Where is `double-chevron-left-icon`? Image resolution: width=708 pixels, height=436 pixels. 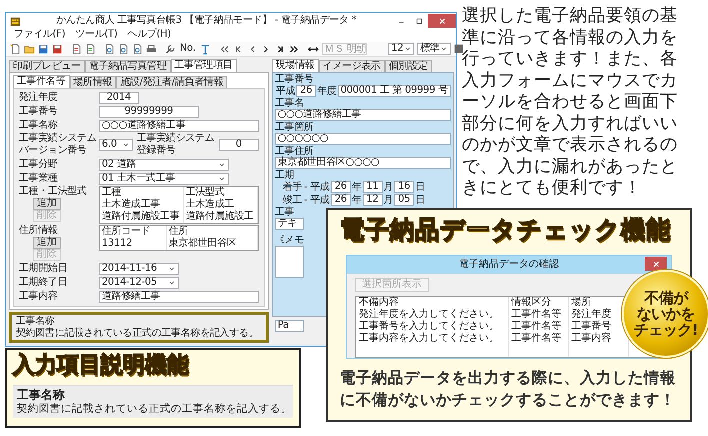
double-chevron-left-icon is located at coordinates (224, 49).